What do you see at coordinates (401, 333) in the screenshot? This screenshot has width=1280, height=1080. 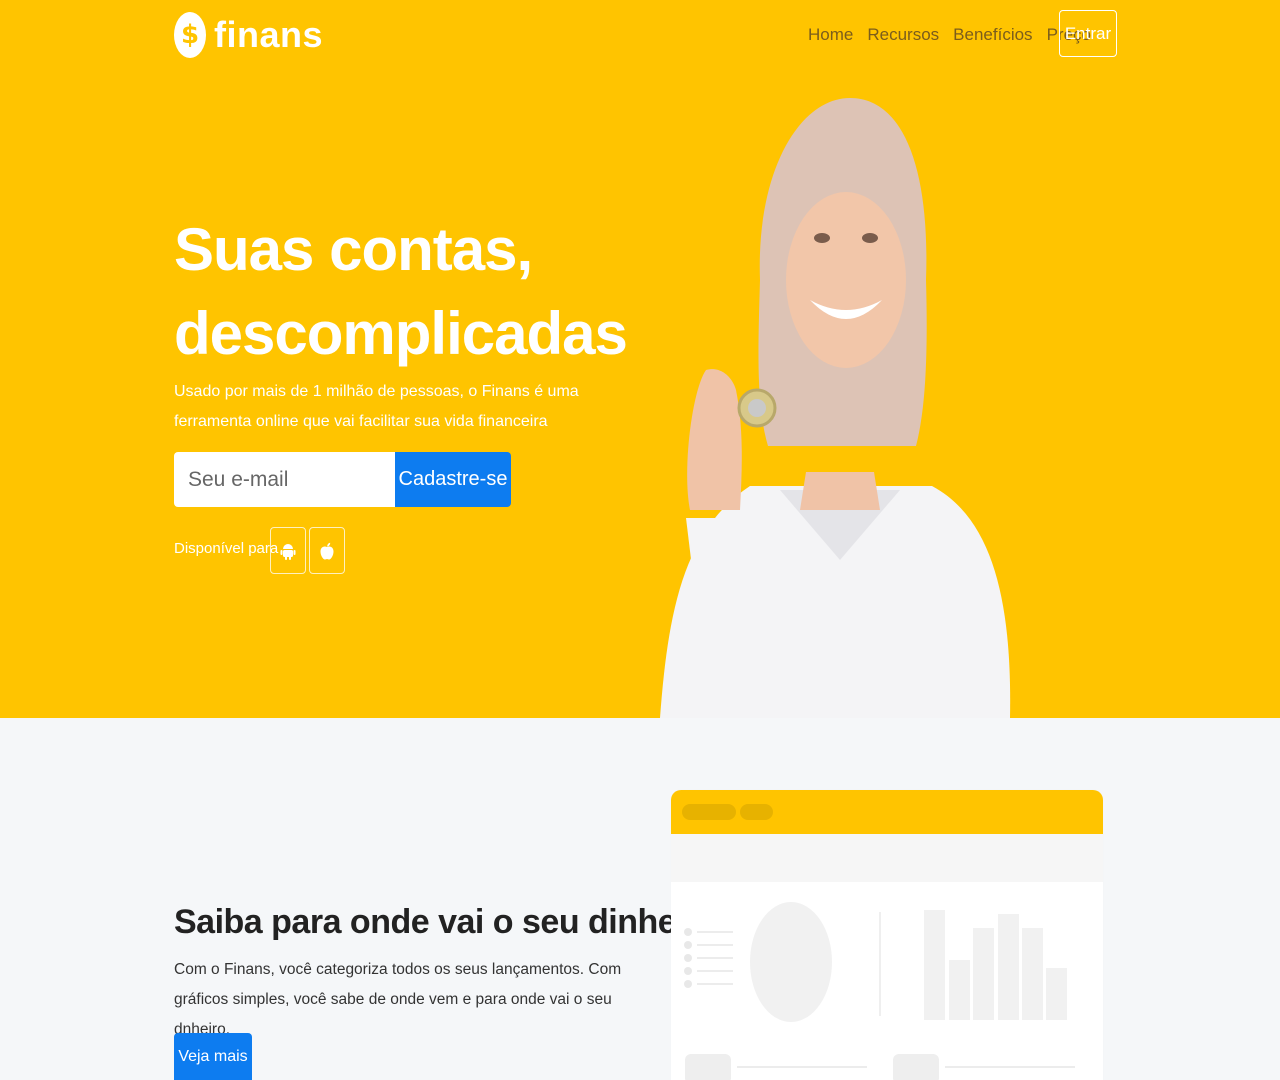 I see `hero-title-line2: descomplicadas` at bounding box center [401, 333].